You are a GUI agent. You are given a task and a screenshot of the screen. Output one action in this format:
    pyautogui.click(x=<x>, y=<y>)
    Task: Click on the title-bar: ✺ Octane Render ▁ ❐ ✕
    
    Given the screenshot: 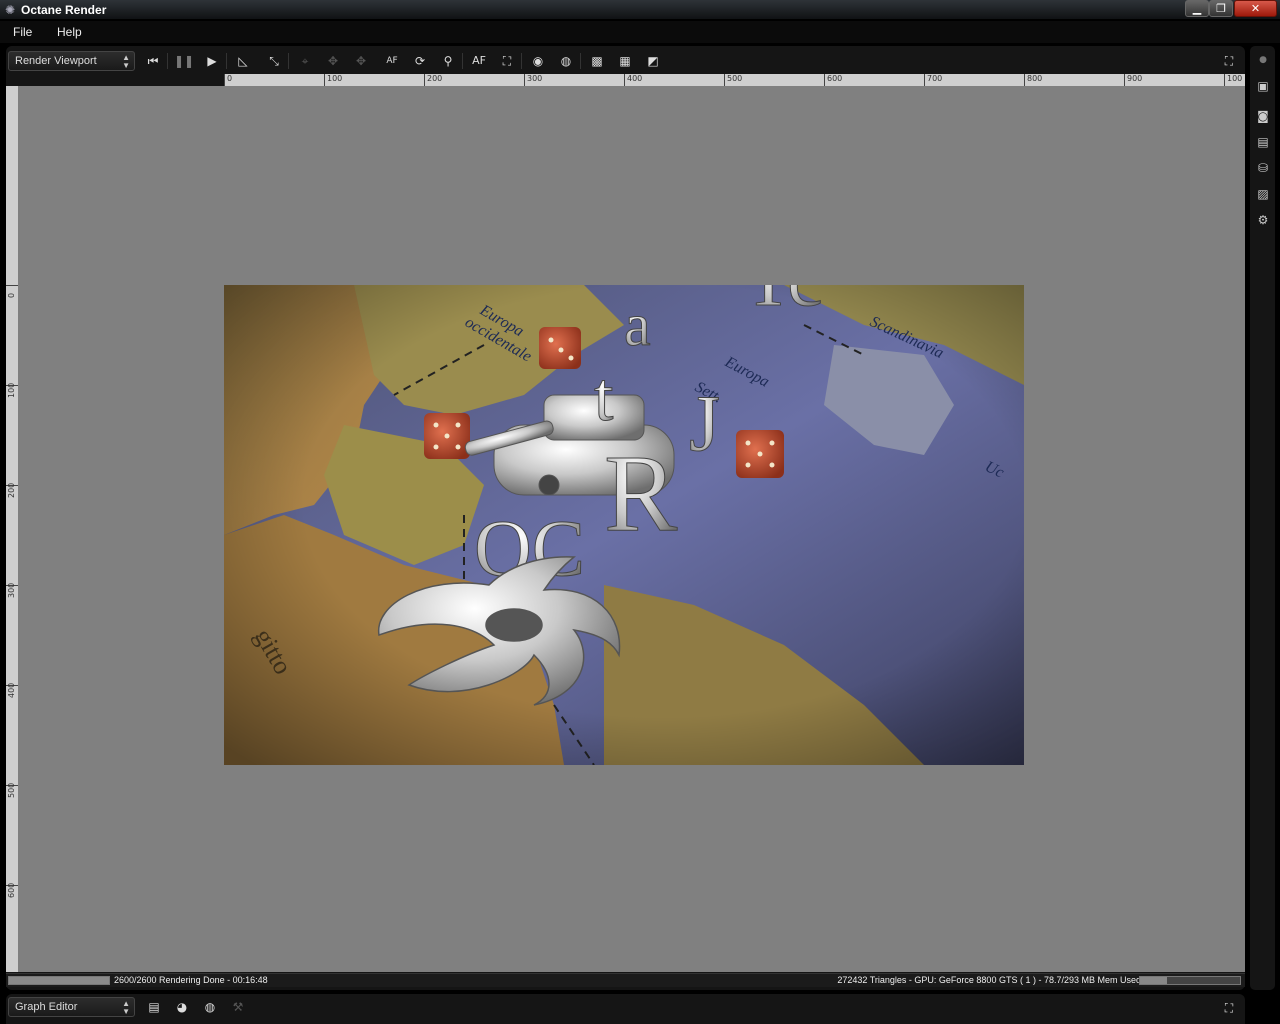 What is the action you would take?
    pyautogui.click(x=640, y=10)
    